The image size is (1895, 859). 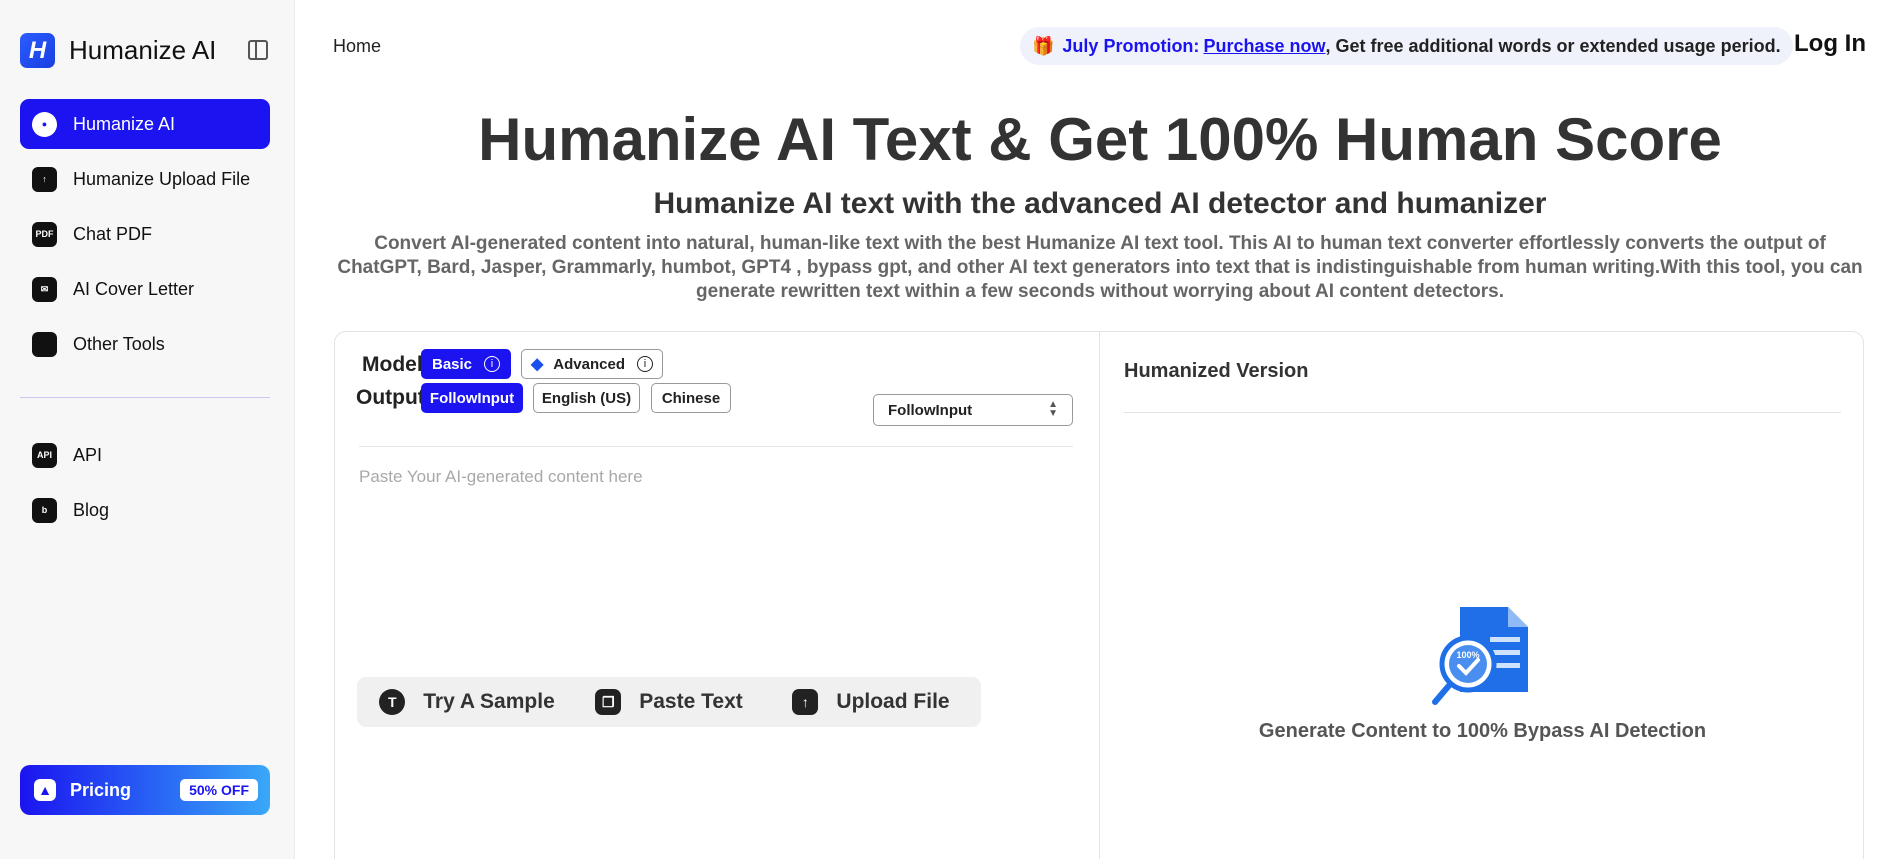 What do you see at coordinates (145, 790) in the screenshot?
I see `pricing-button: ▲ Pricing 50% OFF` at bounding box center [145, 790].